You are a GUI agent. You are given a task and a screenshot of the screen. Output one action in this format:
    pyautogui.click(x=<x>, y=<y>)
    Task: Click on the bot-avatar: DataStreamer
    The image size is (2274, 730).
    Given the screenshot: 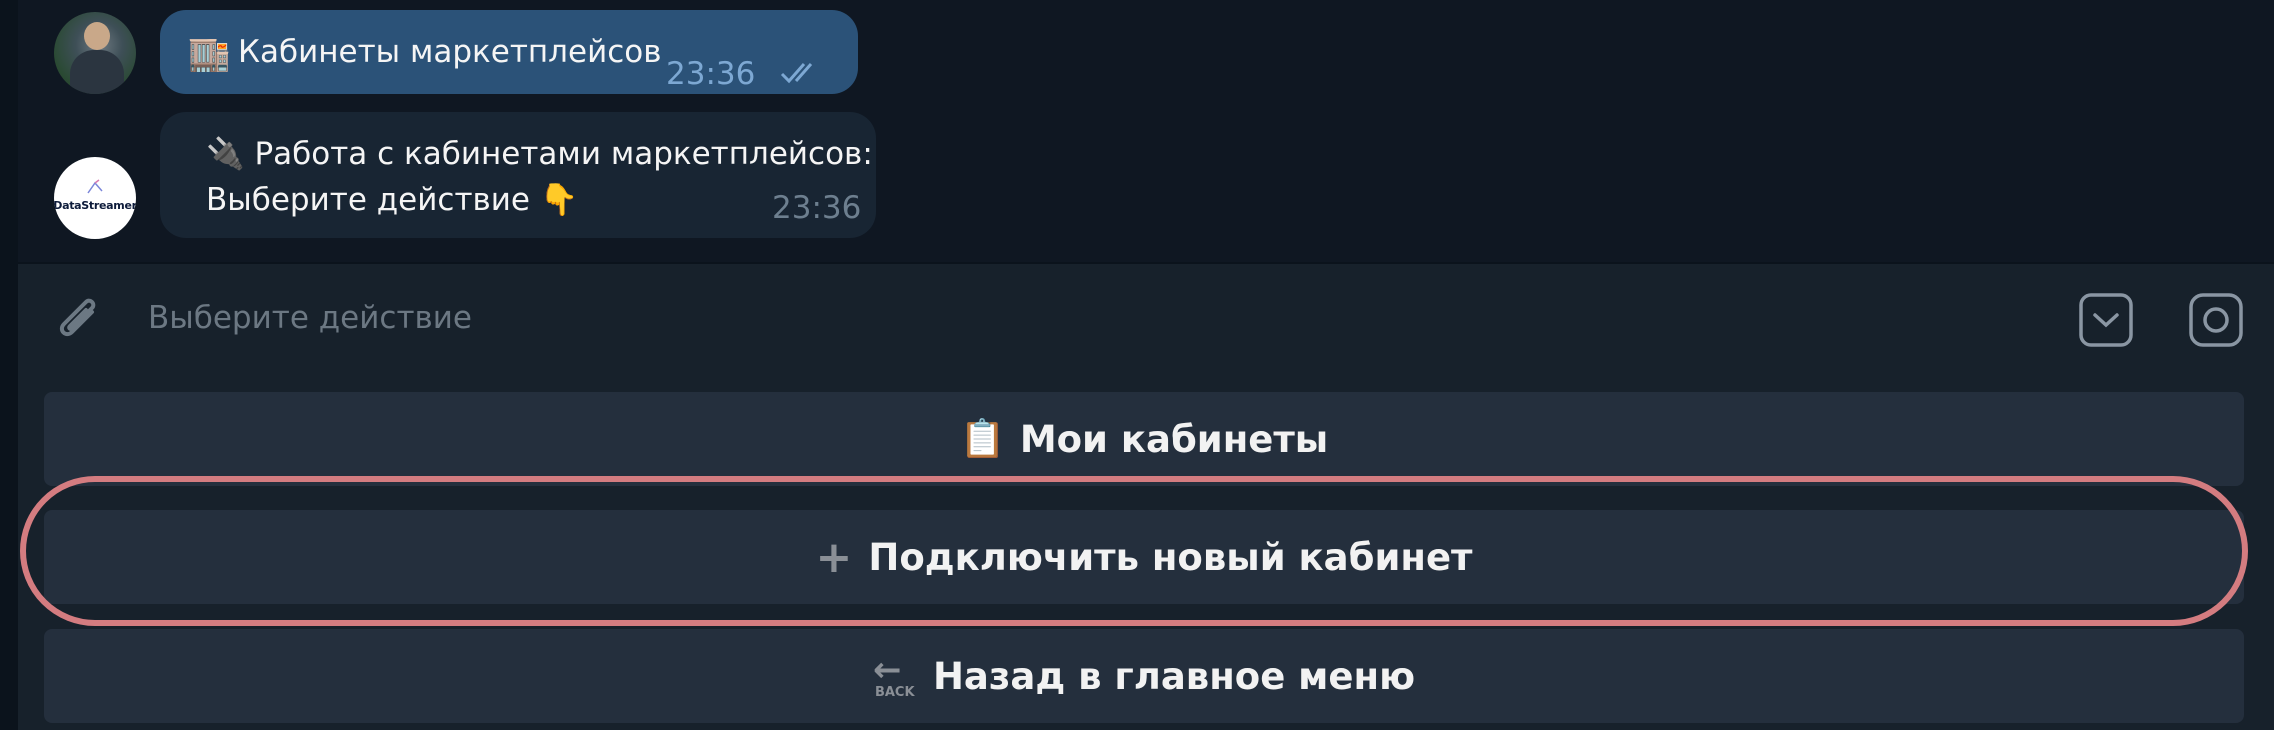 What is the action you would take?
    pyautogui.click(x=95, y=198)
    